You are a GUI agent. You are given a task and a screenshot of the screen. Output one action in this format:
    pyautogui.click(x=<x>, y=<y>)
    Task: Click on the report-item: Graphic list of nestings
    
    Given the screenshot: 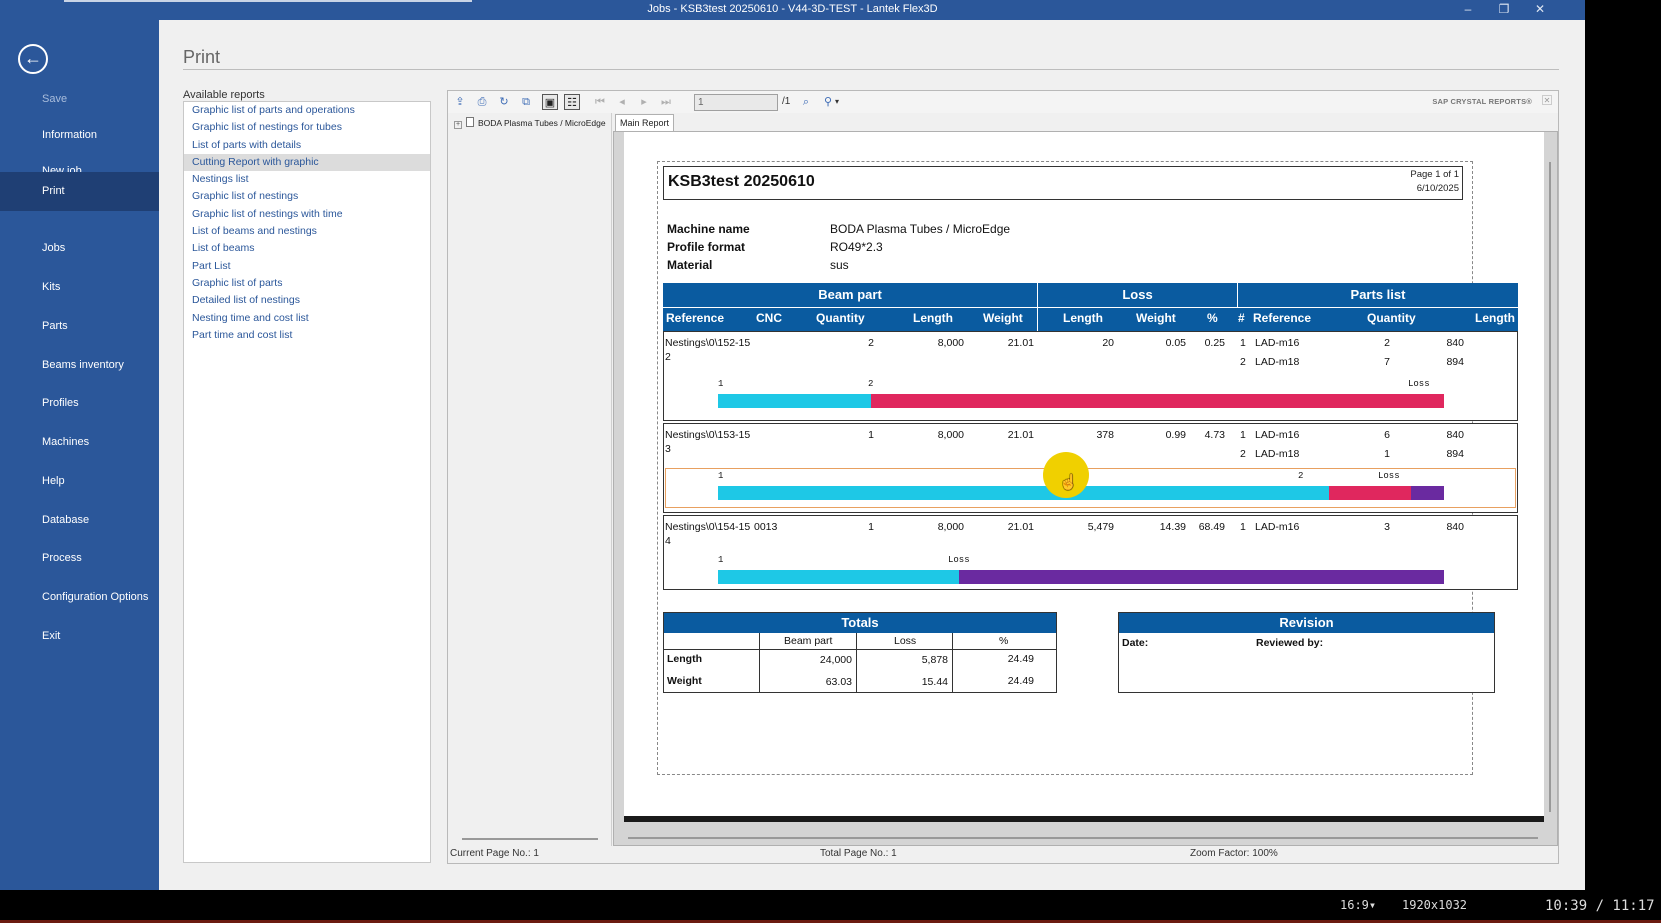 What is the action you would take?
    pyautogui.click(x=307, y=196)
    